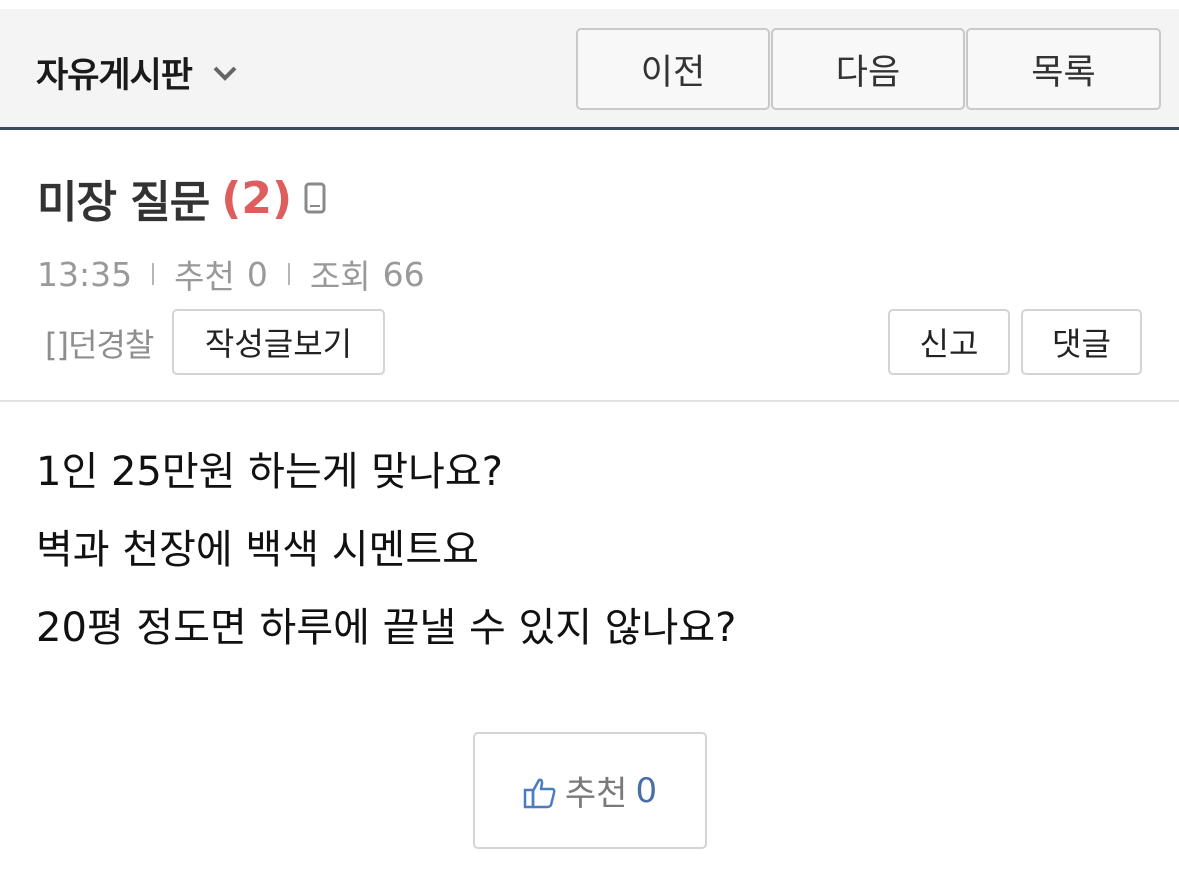  I want to click on recommend-box-label: 추천, so click(596, 794).